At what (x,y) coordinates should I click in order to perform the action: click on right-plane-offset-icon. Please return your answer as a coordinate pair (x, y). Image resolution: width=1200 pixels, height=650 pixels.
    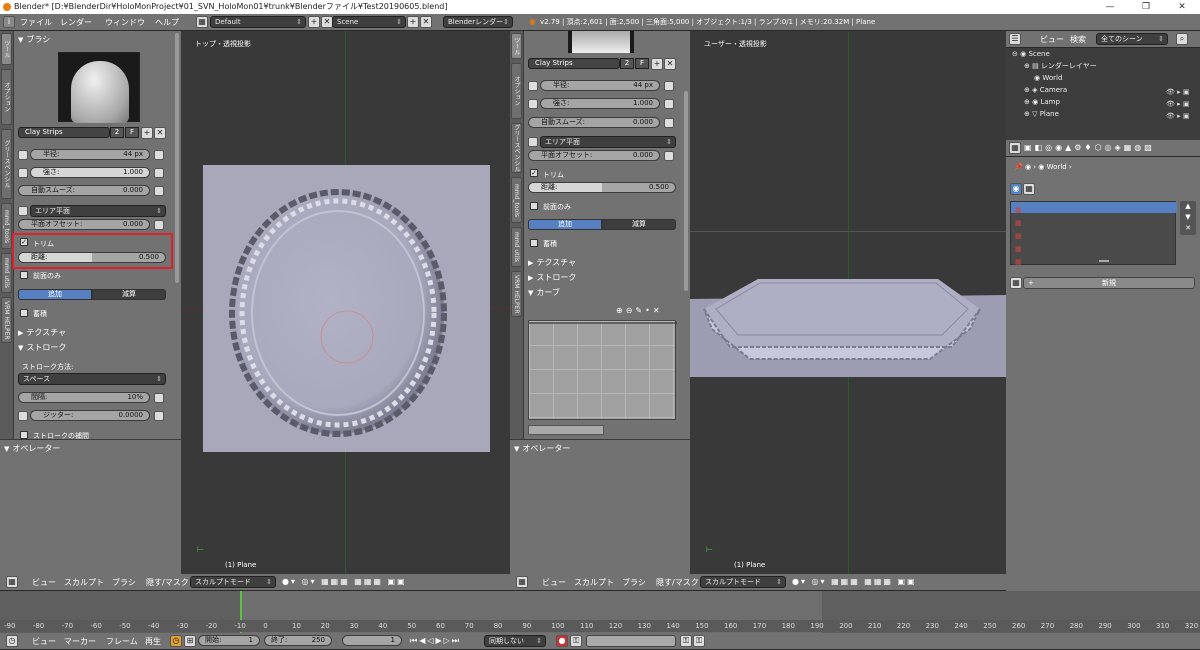
    Looking at the image, I should click on (669, 156).